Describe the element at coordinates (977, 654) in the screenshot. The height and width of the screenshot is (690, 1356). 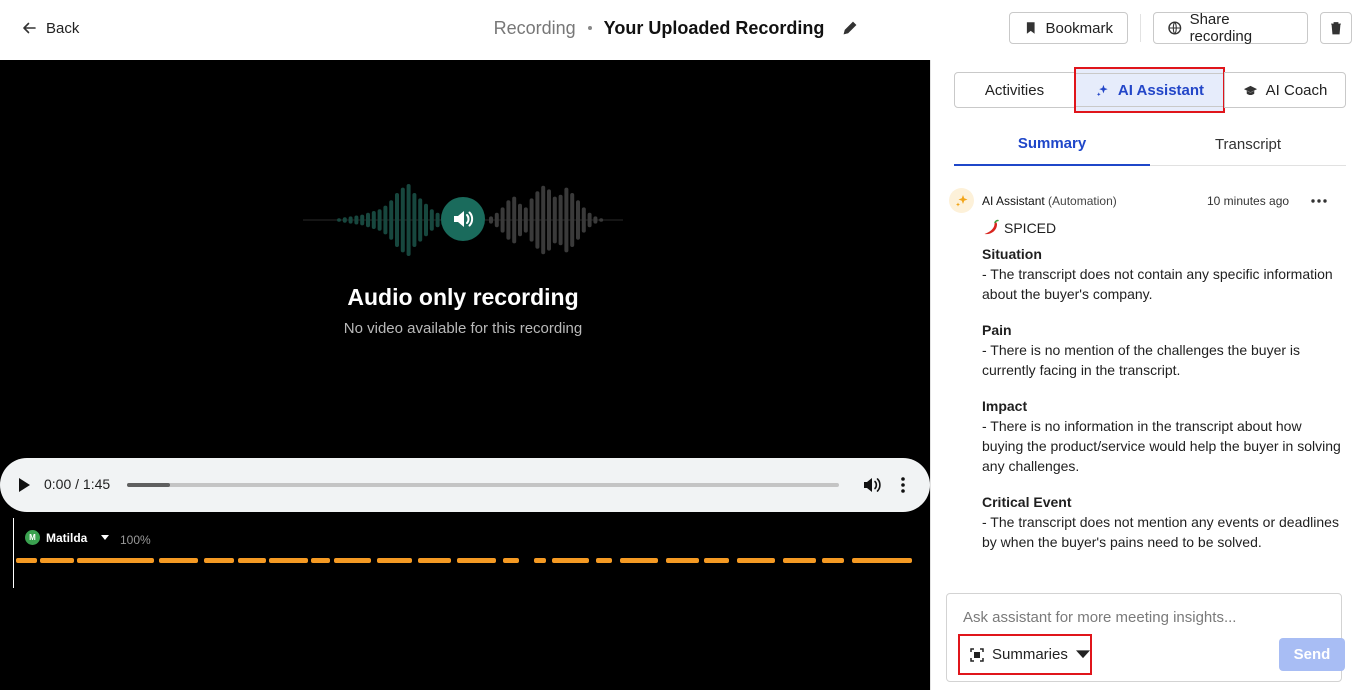
I see `summary-frame-icon` at that location.